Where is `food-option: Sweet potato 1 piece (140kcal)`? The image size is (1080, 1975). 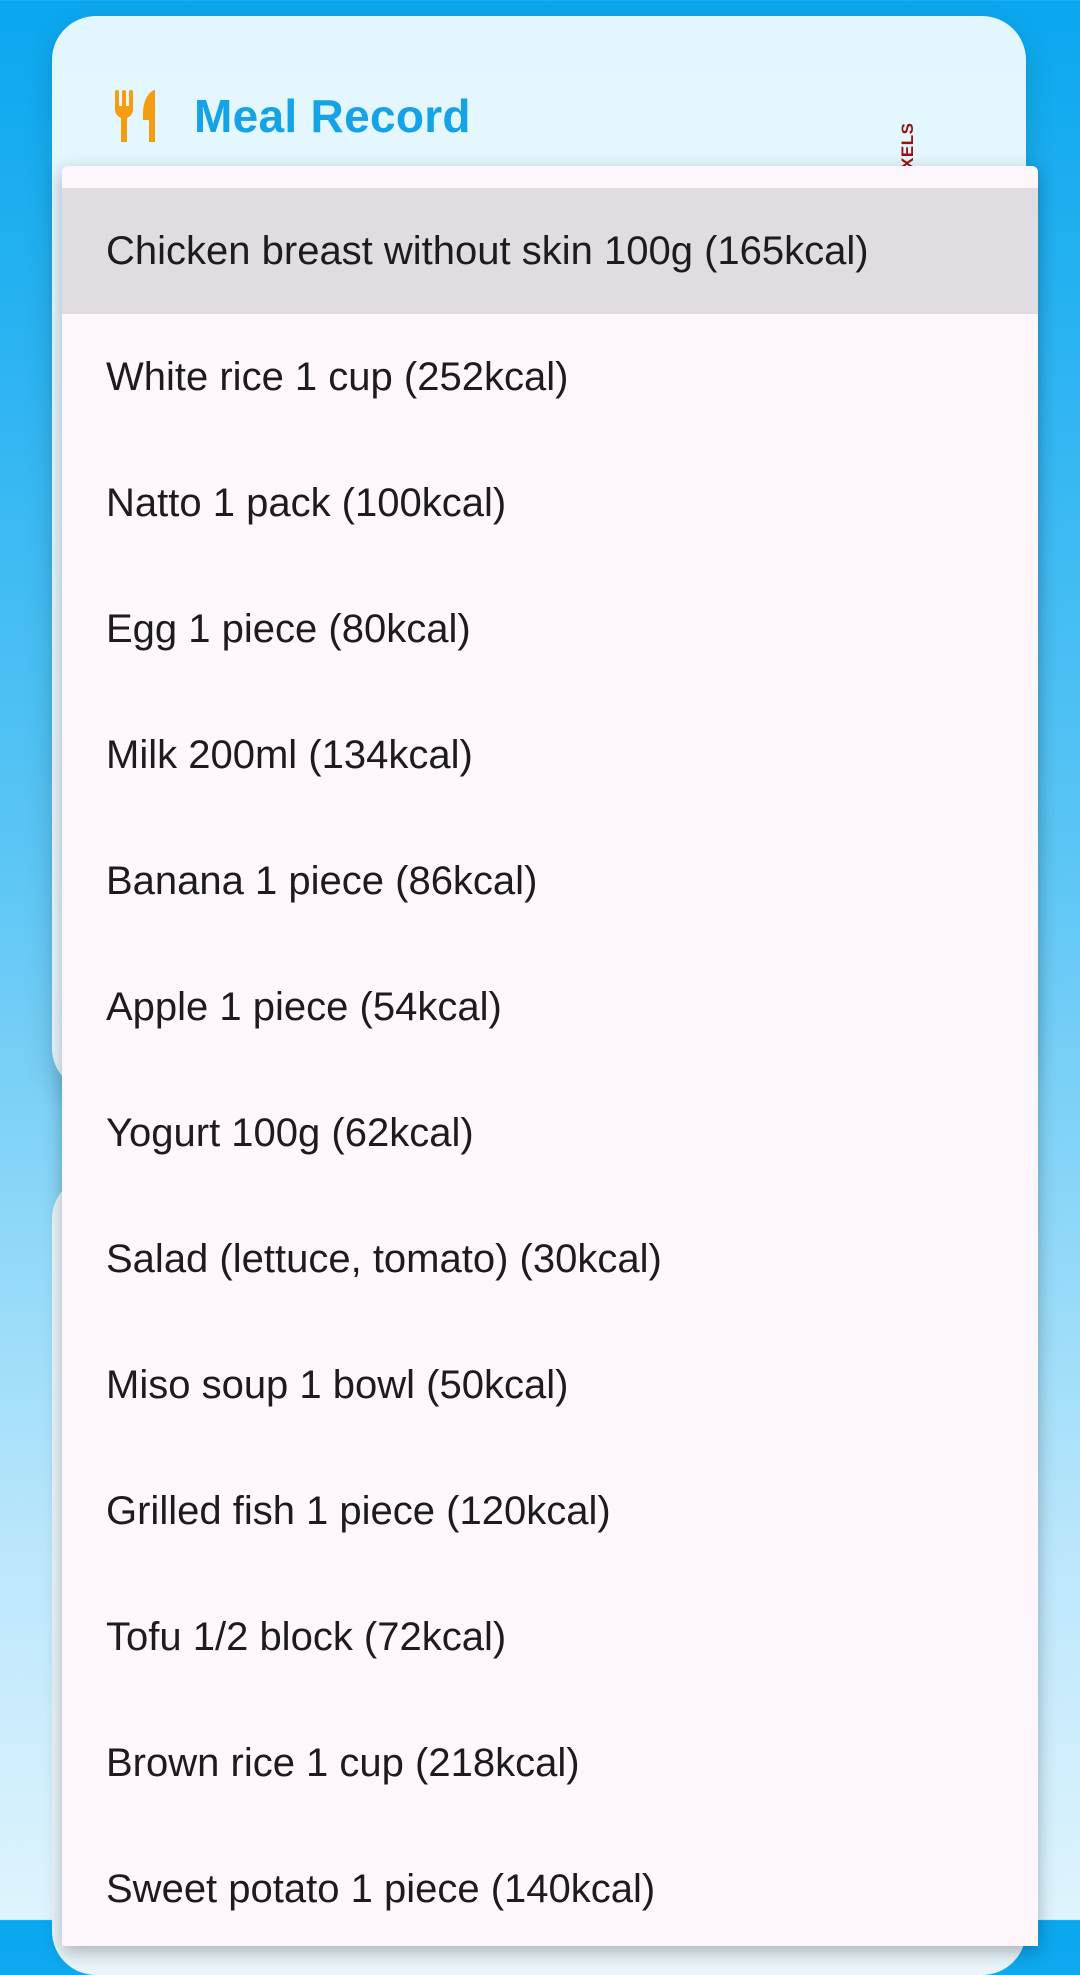 food-option: Sweet potato 1 piece (140kcal) is located at coordinates (550, 1886).